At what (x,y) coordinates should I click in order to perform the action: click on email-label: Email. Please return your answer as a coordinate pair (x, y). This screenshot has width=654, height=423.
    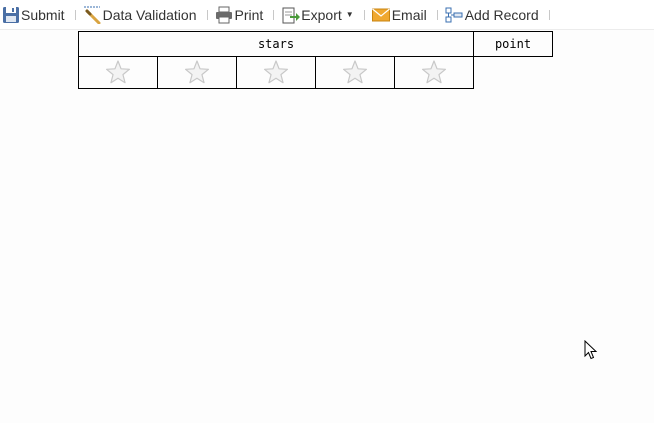
    Looking at the image, I should click on (409, 14).